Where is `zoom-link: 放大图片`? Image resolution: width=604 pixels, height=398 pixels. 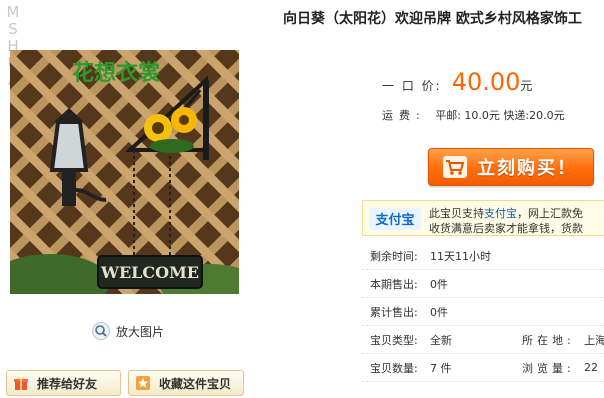 zoom-link: 放大图片 is located at coordinates (128, 331).